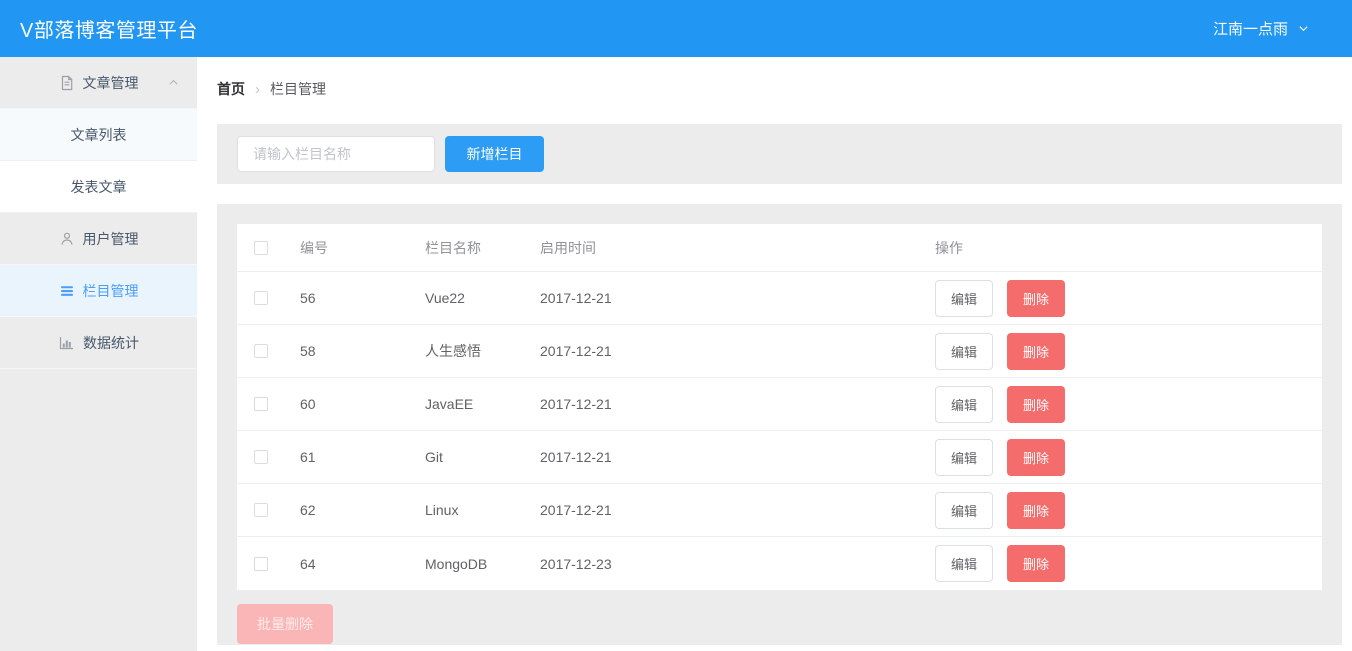 The width and height of the screenshot is (1352, 651). I want to click on sidebar-item-label: 发表文章, so click(98, 186).